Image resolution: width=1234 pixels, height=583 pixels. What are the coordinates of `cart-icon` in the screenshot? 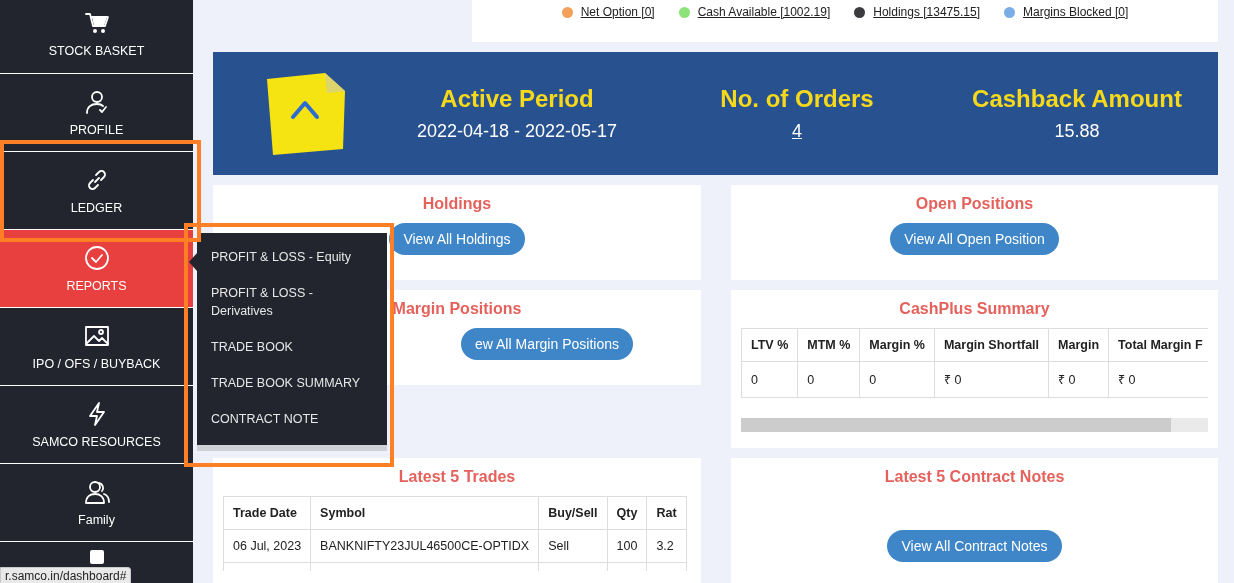 It's located at (96, 23).